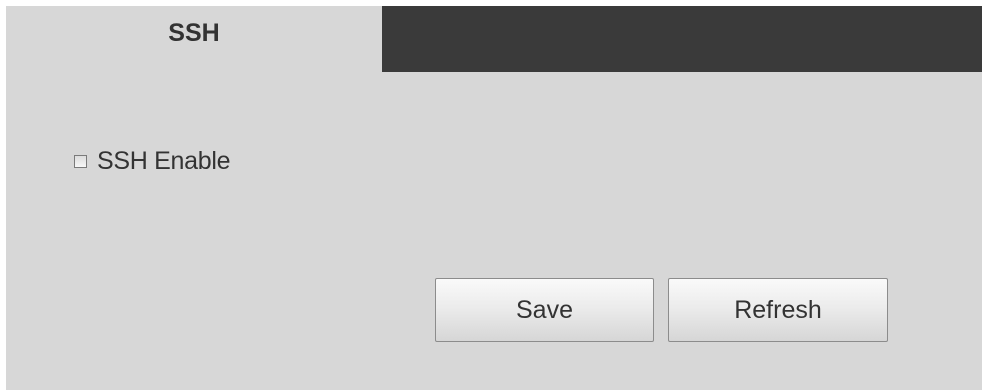 This screenshot has width=982, height=390. I want to click on refresh-button-label: Refresh, so click(778, 309).